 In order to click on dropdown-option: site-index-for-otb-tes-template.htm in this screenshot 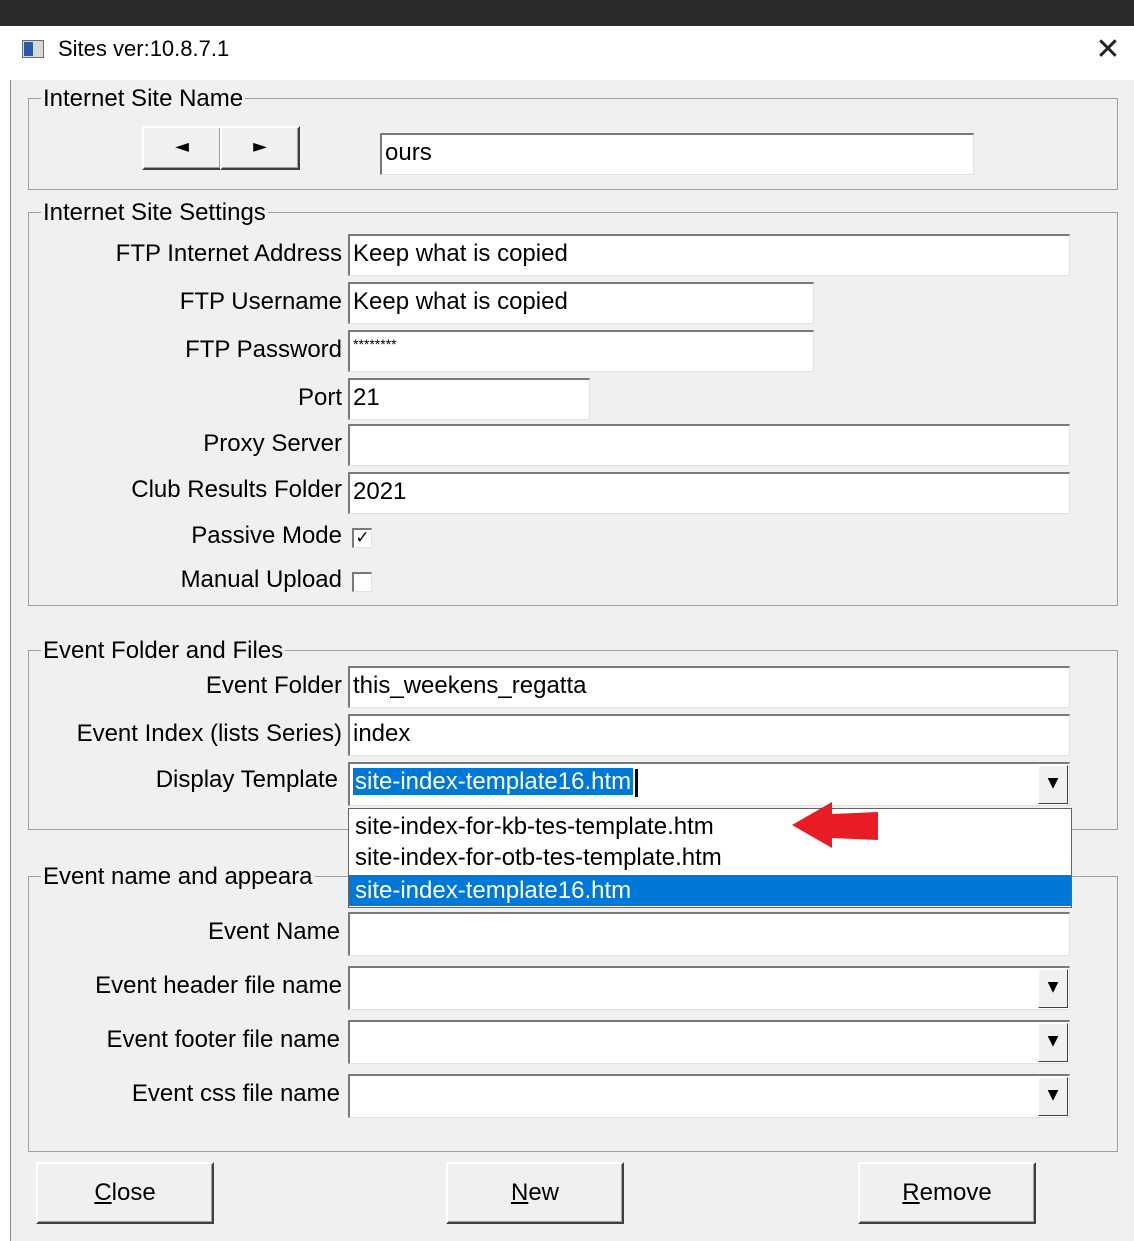, I will do `click(710, 857)`.